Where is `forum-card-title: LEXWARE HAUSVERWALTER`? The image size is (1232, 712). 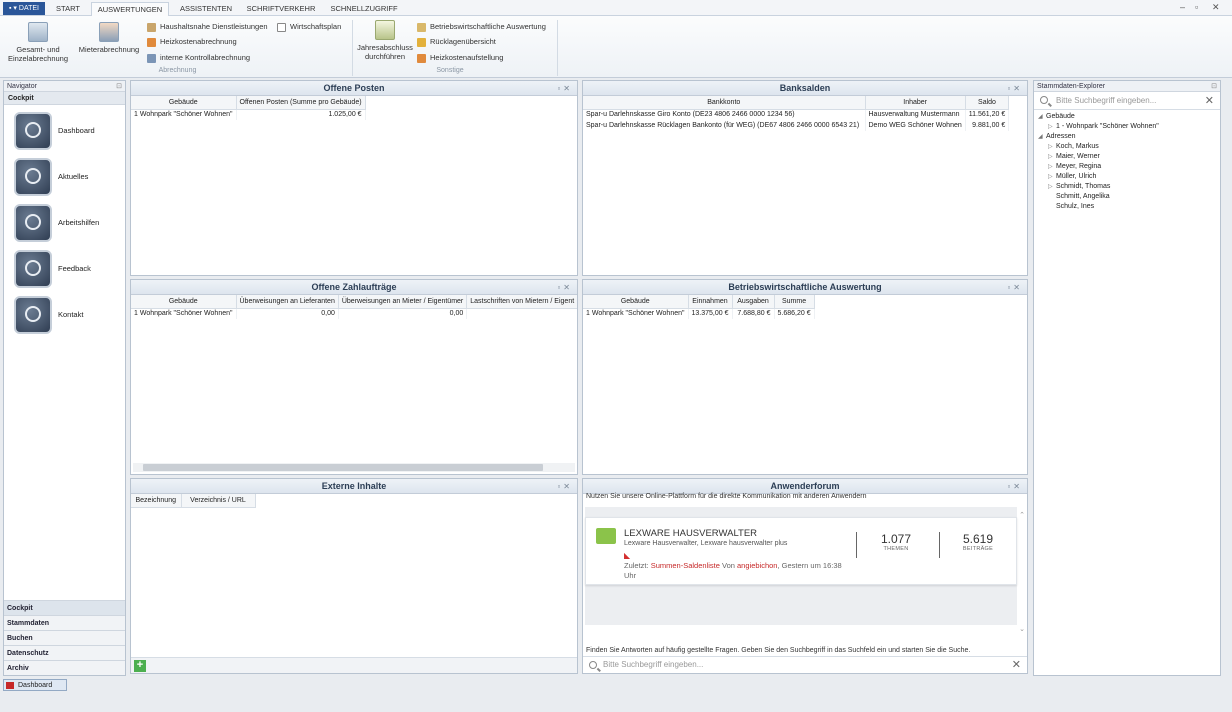 forum-card-title: LEXWARE HAUSVERWALTER is located at coordinates (690, 533).